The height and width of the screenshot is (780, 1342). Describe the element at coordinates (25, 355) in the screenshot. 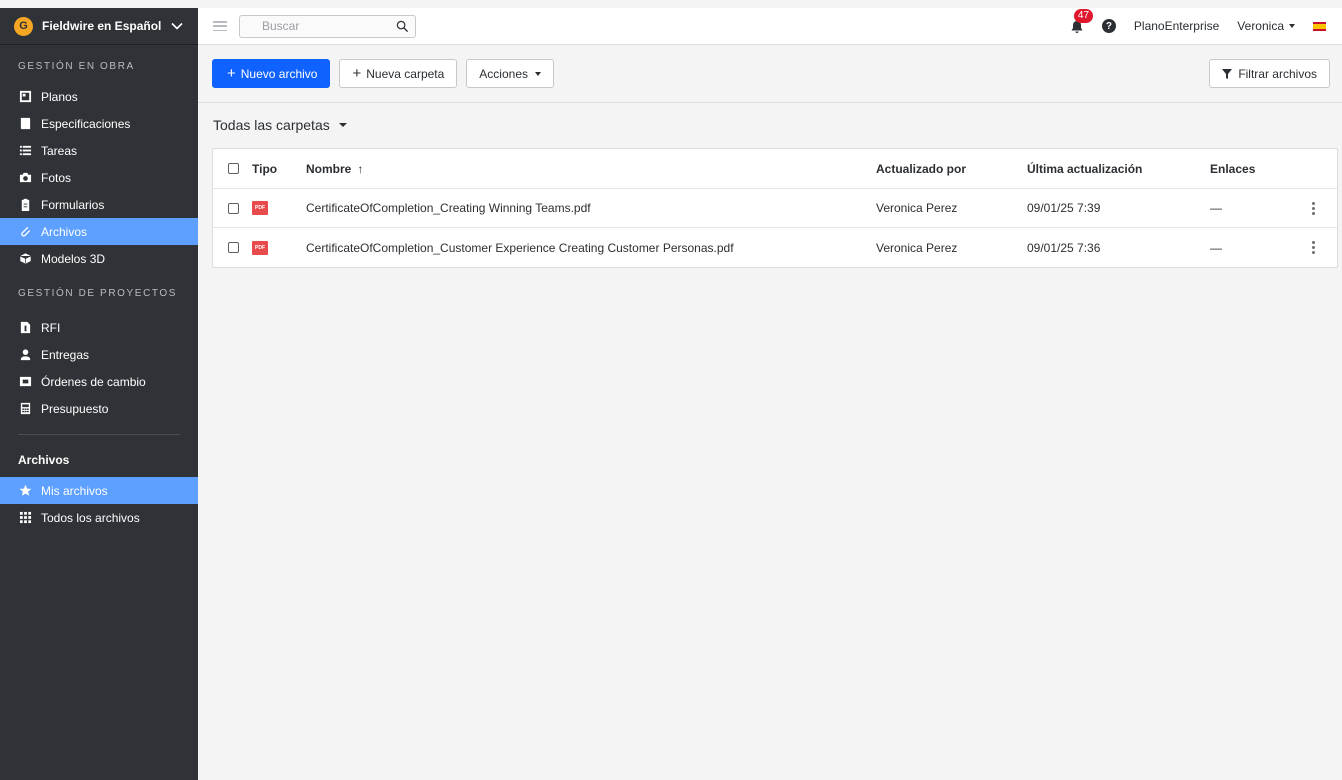

I see `person-icon` at that location.